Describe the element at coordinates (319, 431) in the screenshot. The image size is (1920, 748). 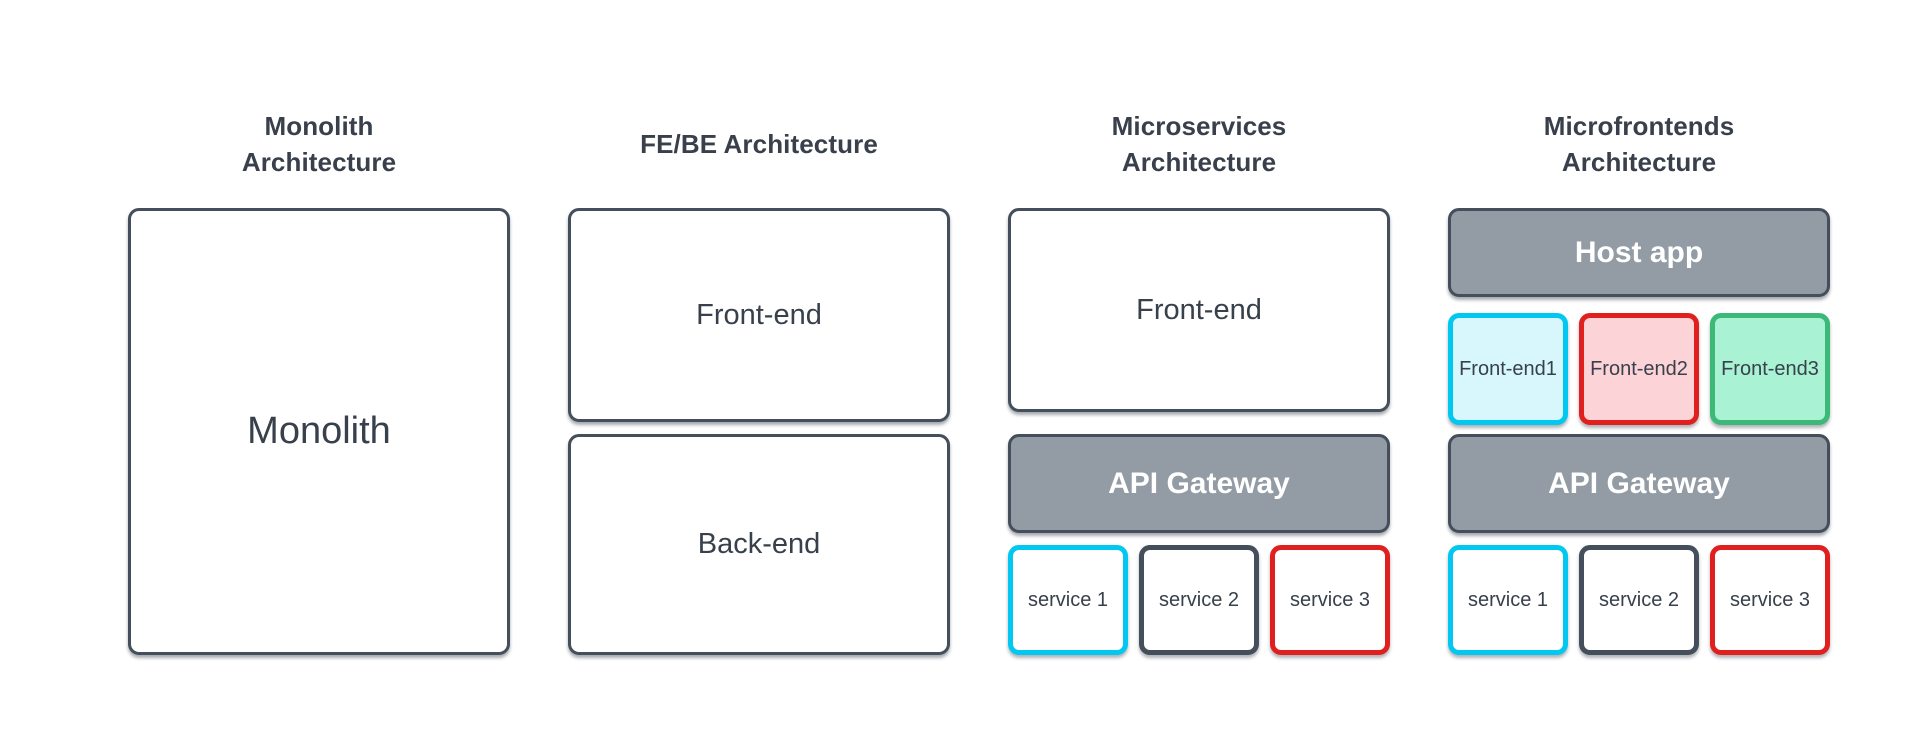
I see `monolith-box: Monolith` at that location.